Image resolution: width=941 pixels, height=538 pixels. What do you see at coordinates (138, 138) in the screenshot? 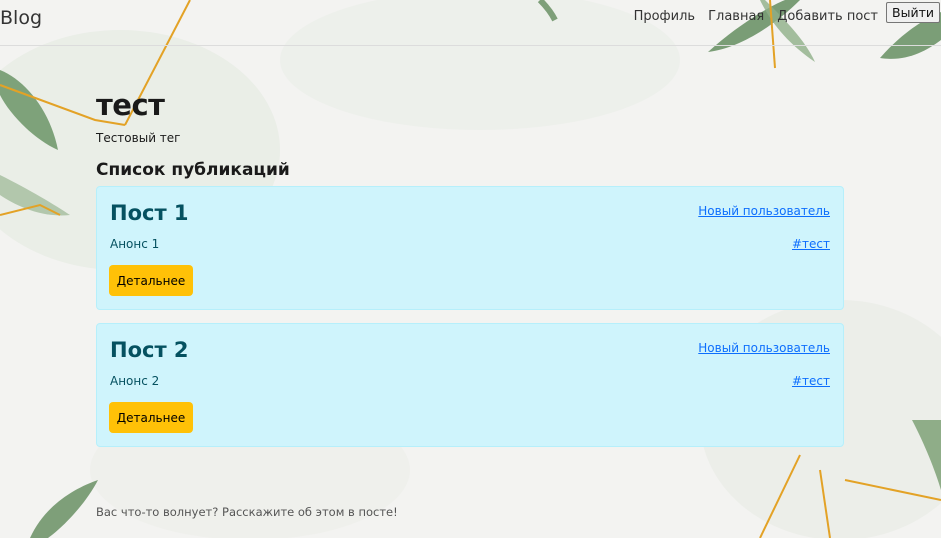
I see `tag-description: Тестовый тег` at bounding box center [138, 138].